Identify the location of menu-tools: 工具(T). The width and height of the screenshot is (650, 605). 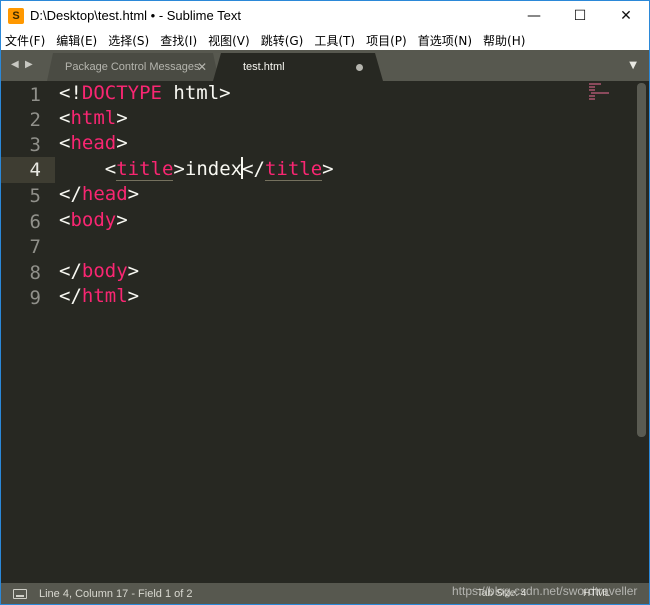
(334, 40).